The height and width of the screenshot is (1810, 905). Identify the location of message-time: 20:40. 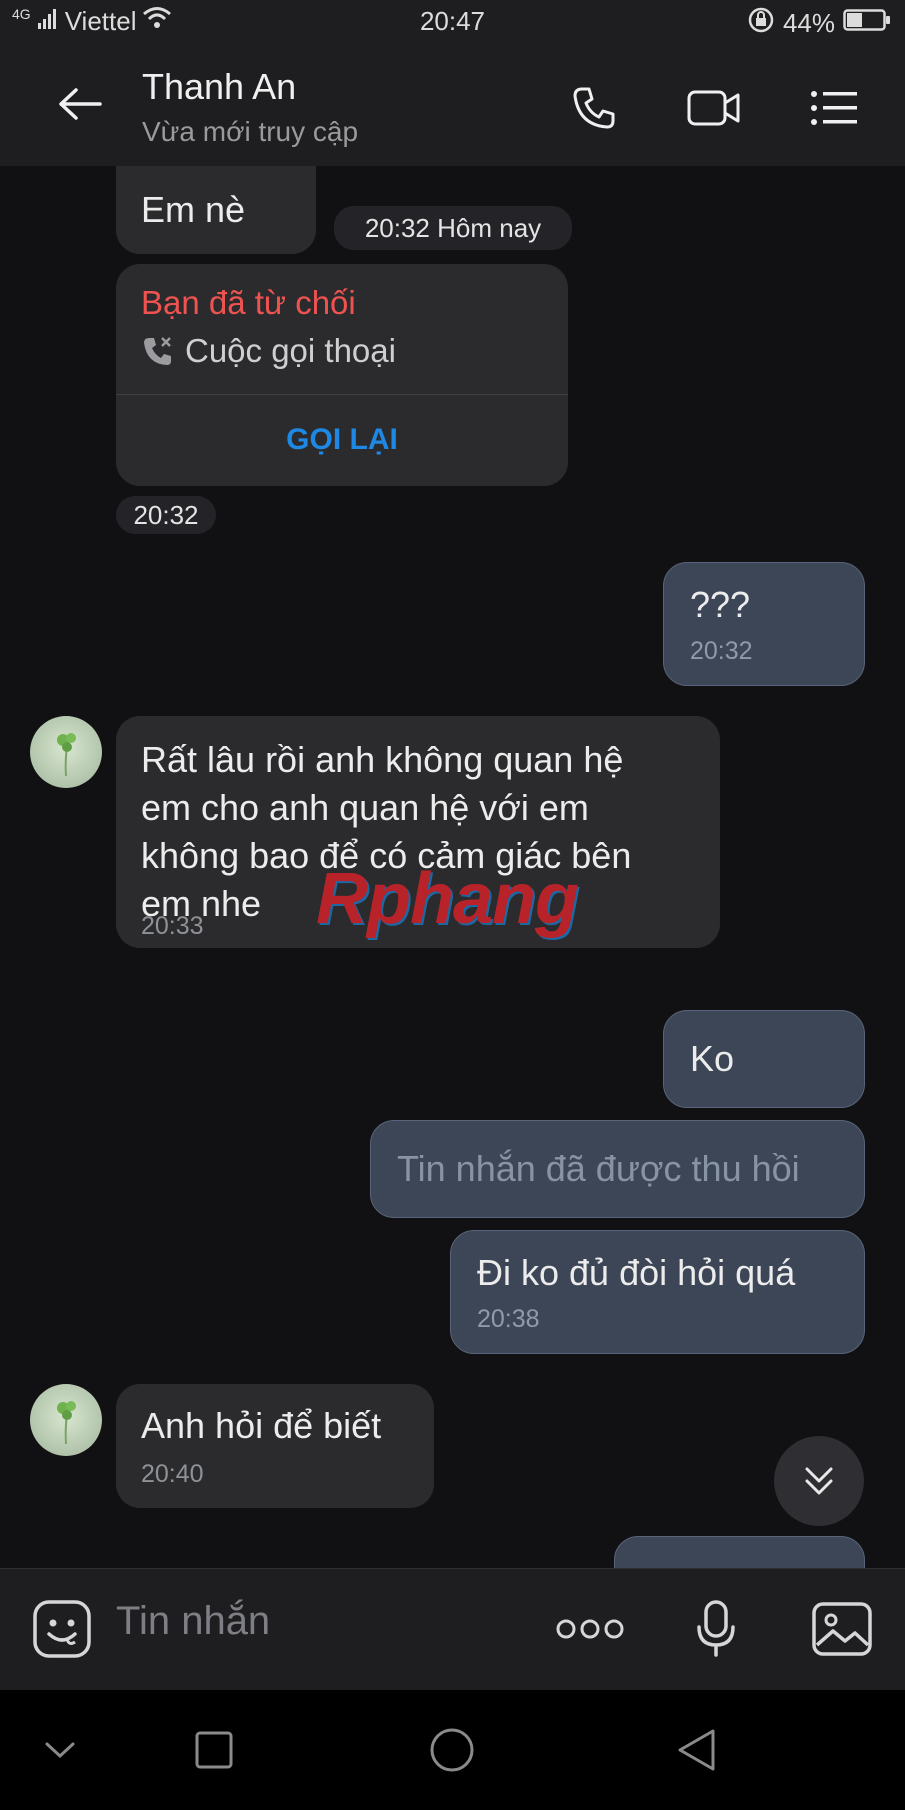
(172, 1474).